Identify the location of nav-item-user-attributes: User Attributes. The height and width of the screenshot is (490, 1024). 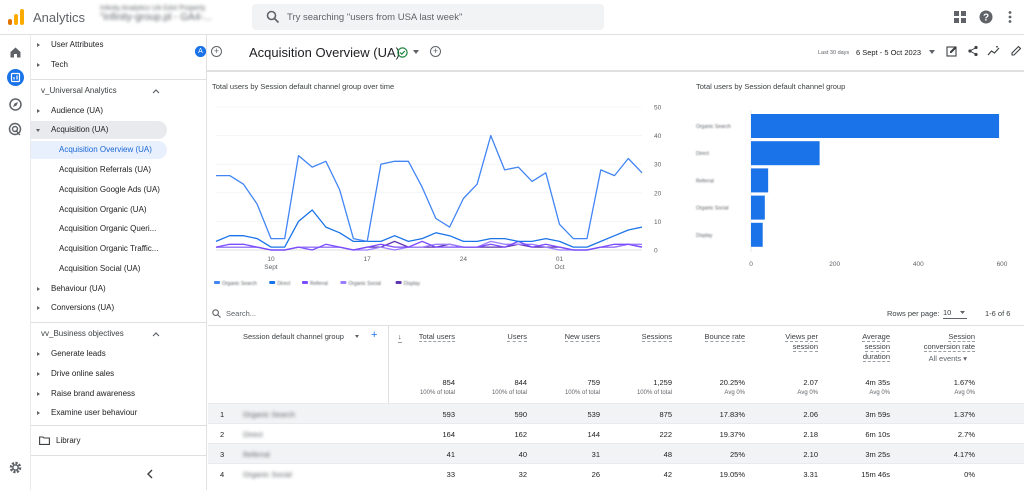
(116, 45).